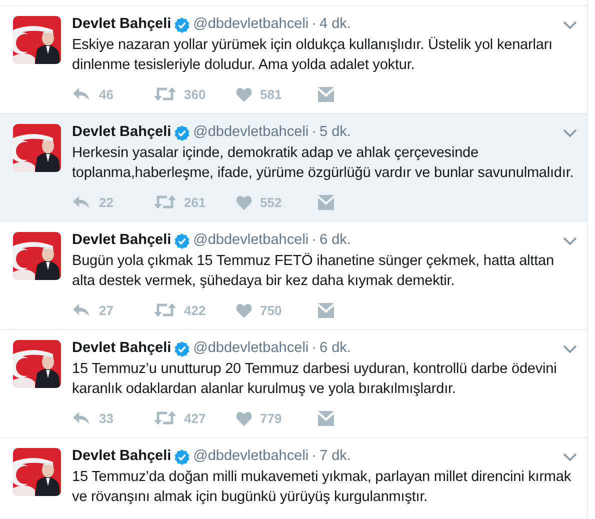 Image resolution: width=595 pixels, height=519 pixels. What do you see at coordinates (315, 379) in the screenshot?
I see `tweet-text: 15 Temmuz’u unutturup 20 Temmuz darbesi uyduran, kontrollü darbe ödevini karanlık odaklardan alanlar kurulmuş ve yola bırakılmışlardır.` at bounding box center [315, 379].